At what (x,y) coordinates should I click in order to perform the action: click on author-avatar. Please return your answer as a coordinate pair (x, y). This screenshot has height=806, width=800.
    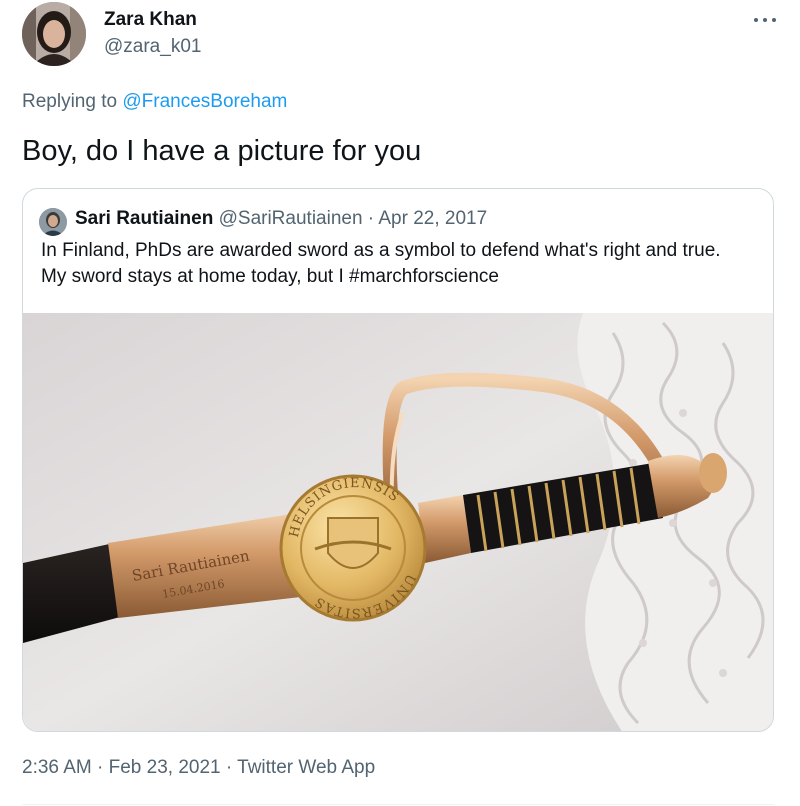
    Looking at the image, I should click on (54, 34).